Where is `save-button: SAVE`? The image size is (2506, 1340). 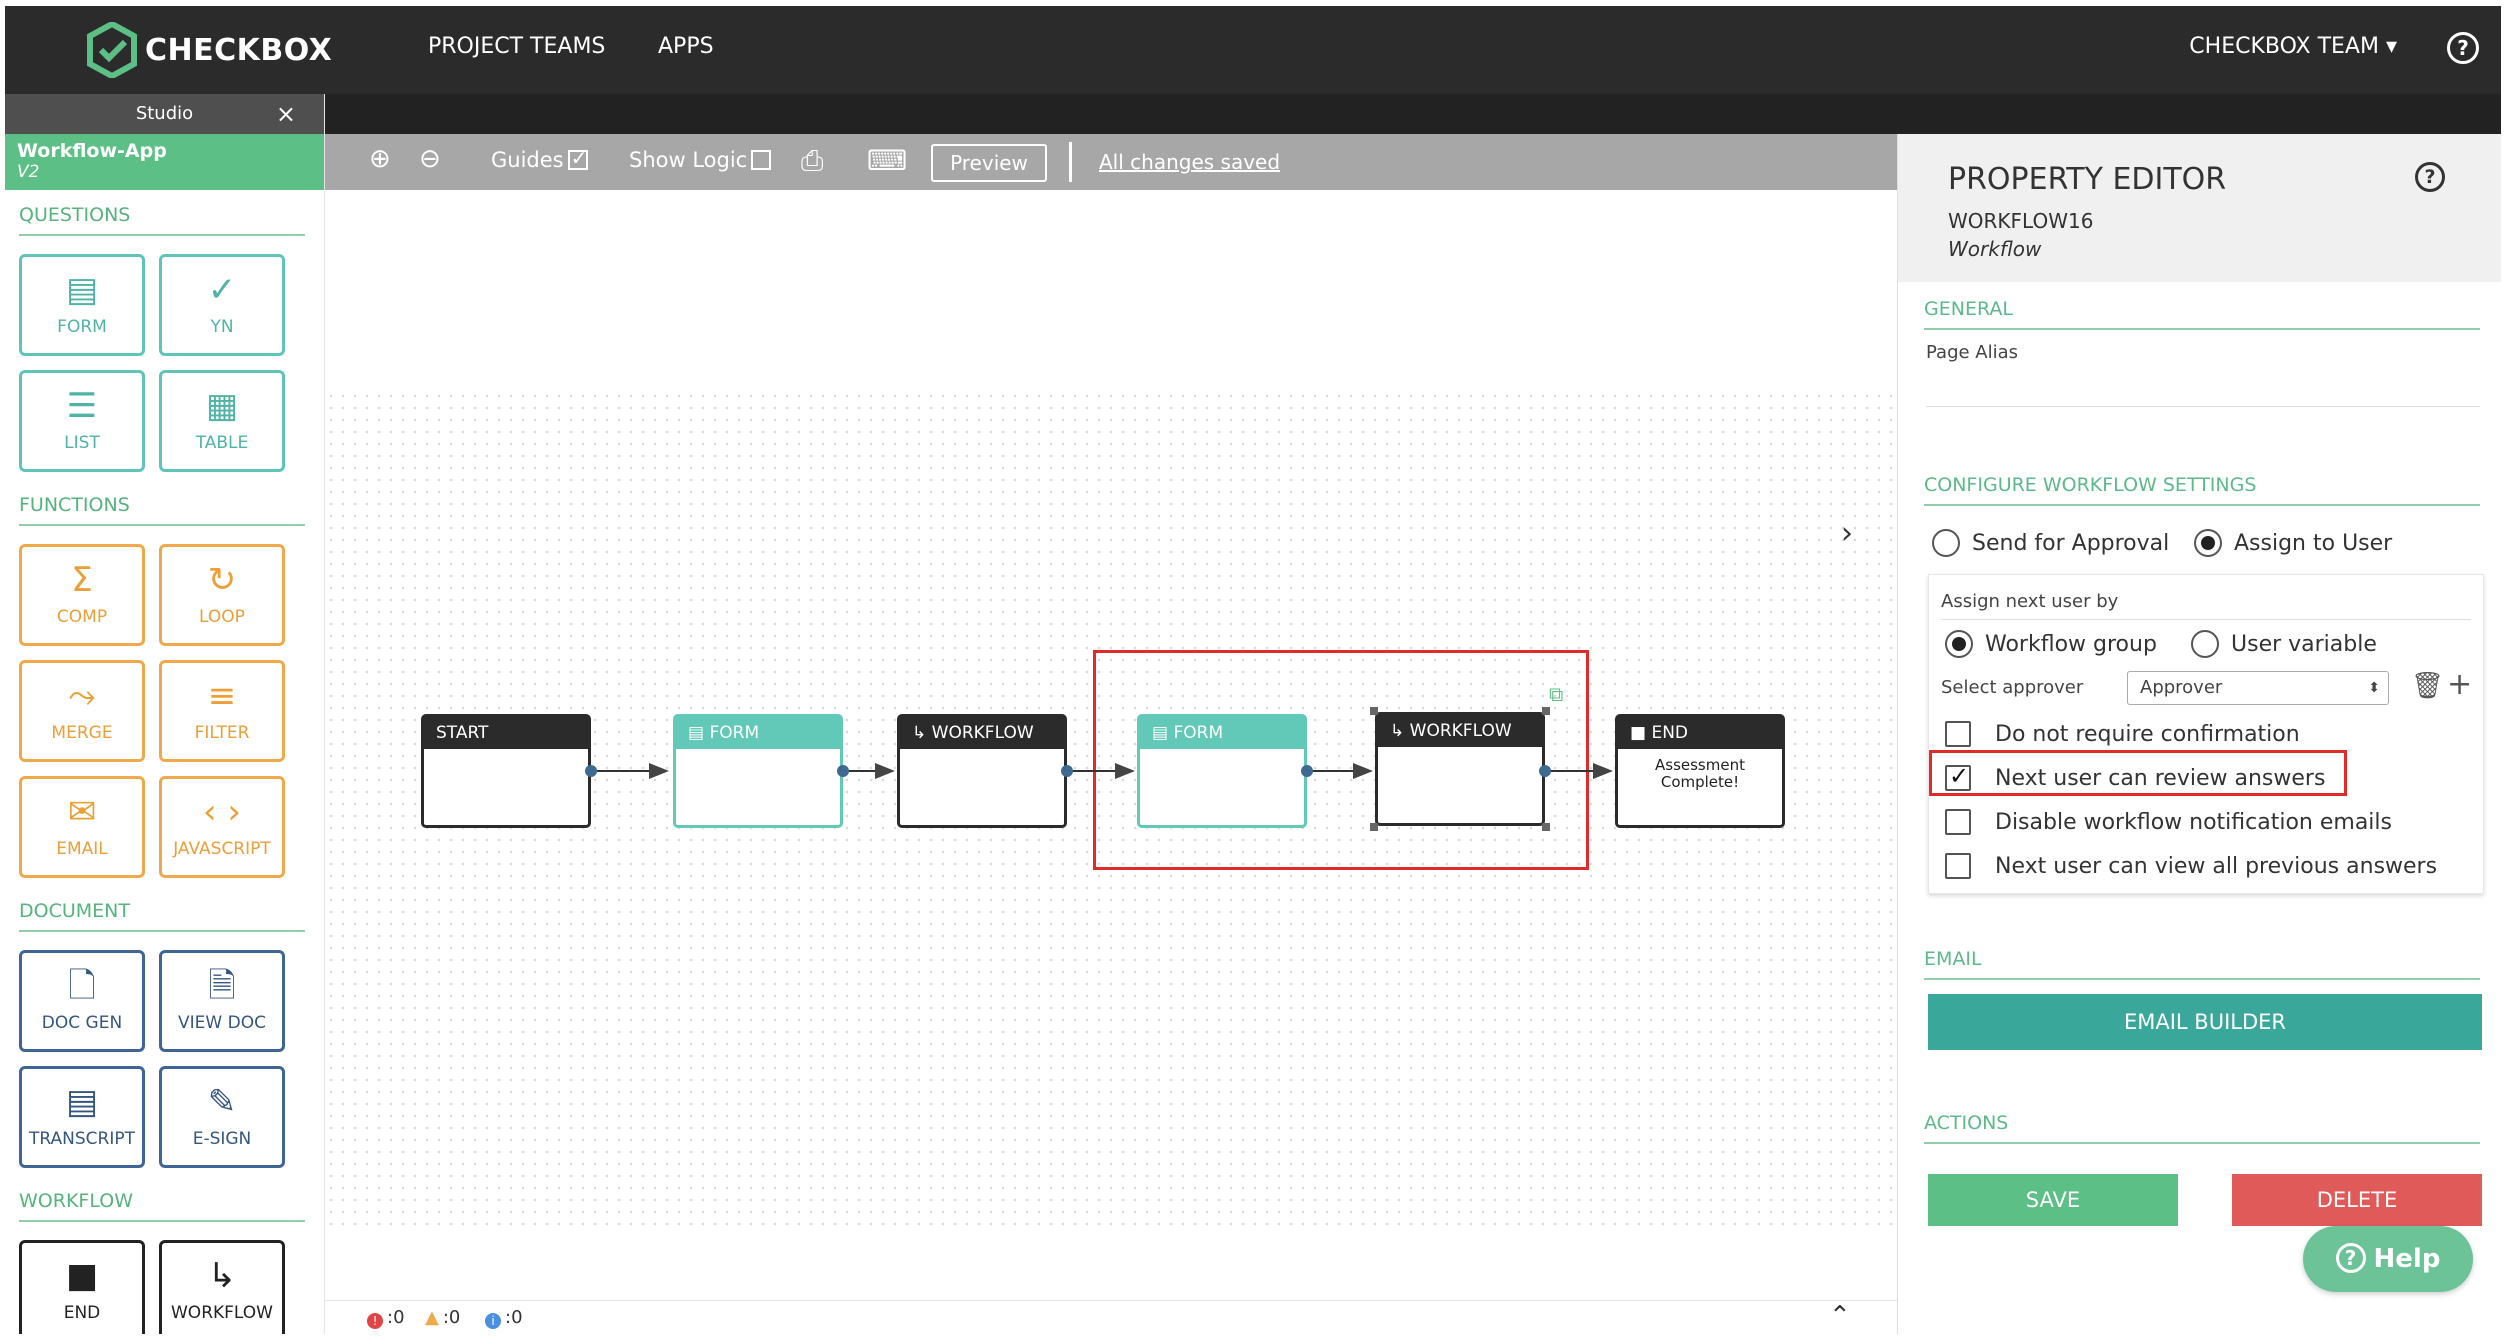 save-button: SAVE is located at coordinates (2053, 1200).